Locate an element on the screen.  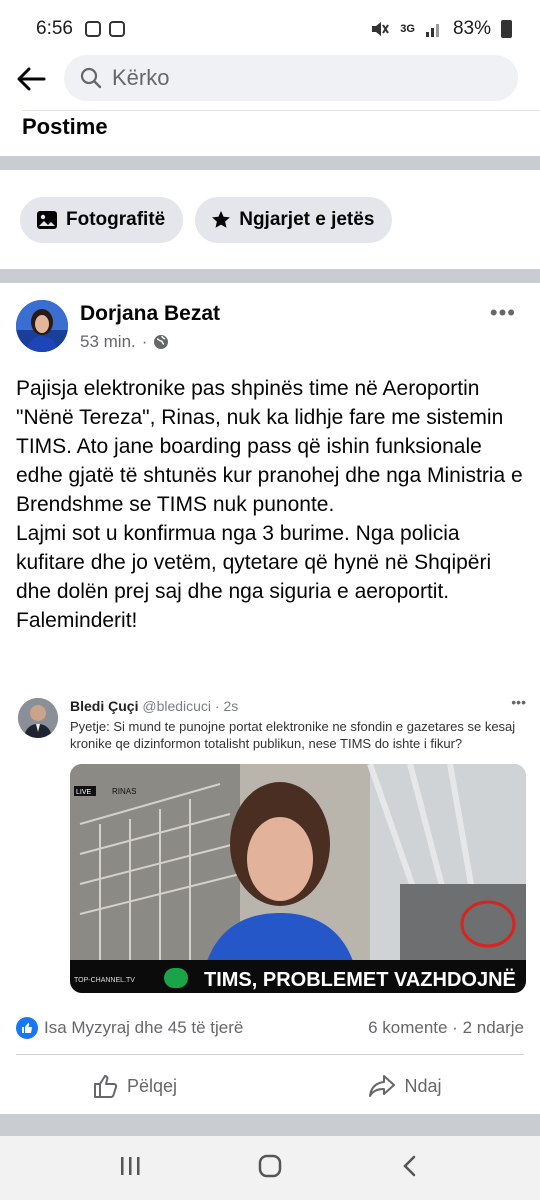
system-nav-bar is located at coordinates (270, 1168).